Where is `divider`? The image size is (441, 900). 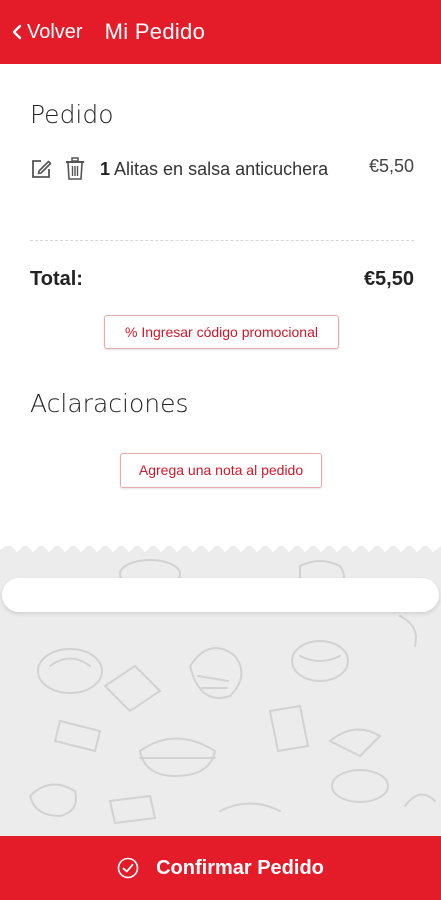 divider is located at coordinates (222, 240).